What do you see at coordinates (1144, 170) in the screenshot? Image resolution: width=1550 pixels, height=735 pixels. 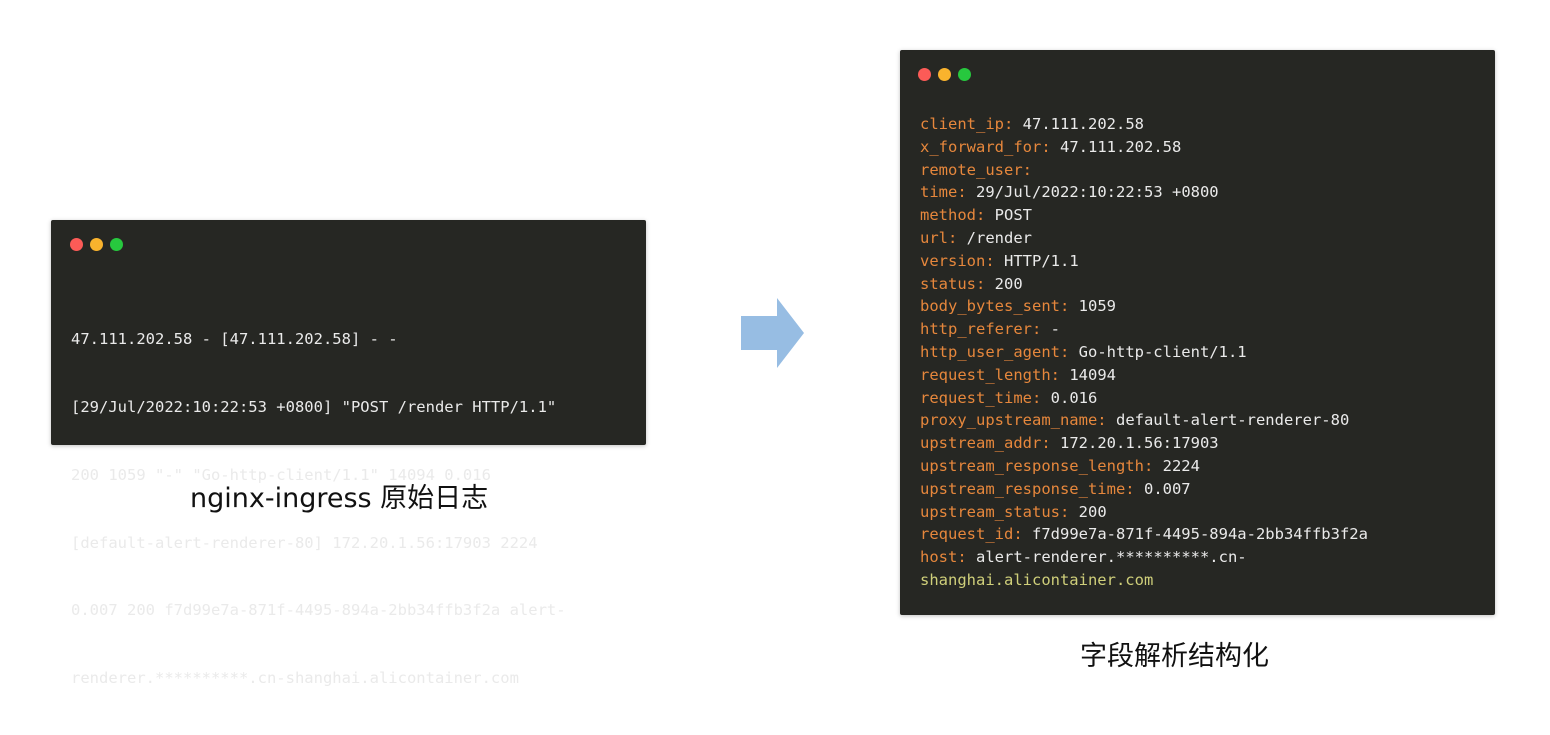 I see `field-row: remote_user:` at bounding box center [1144, 170].